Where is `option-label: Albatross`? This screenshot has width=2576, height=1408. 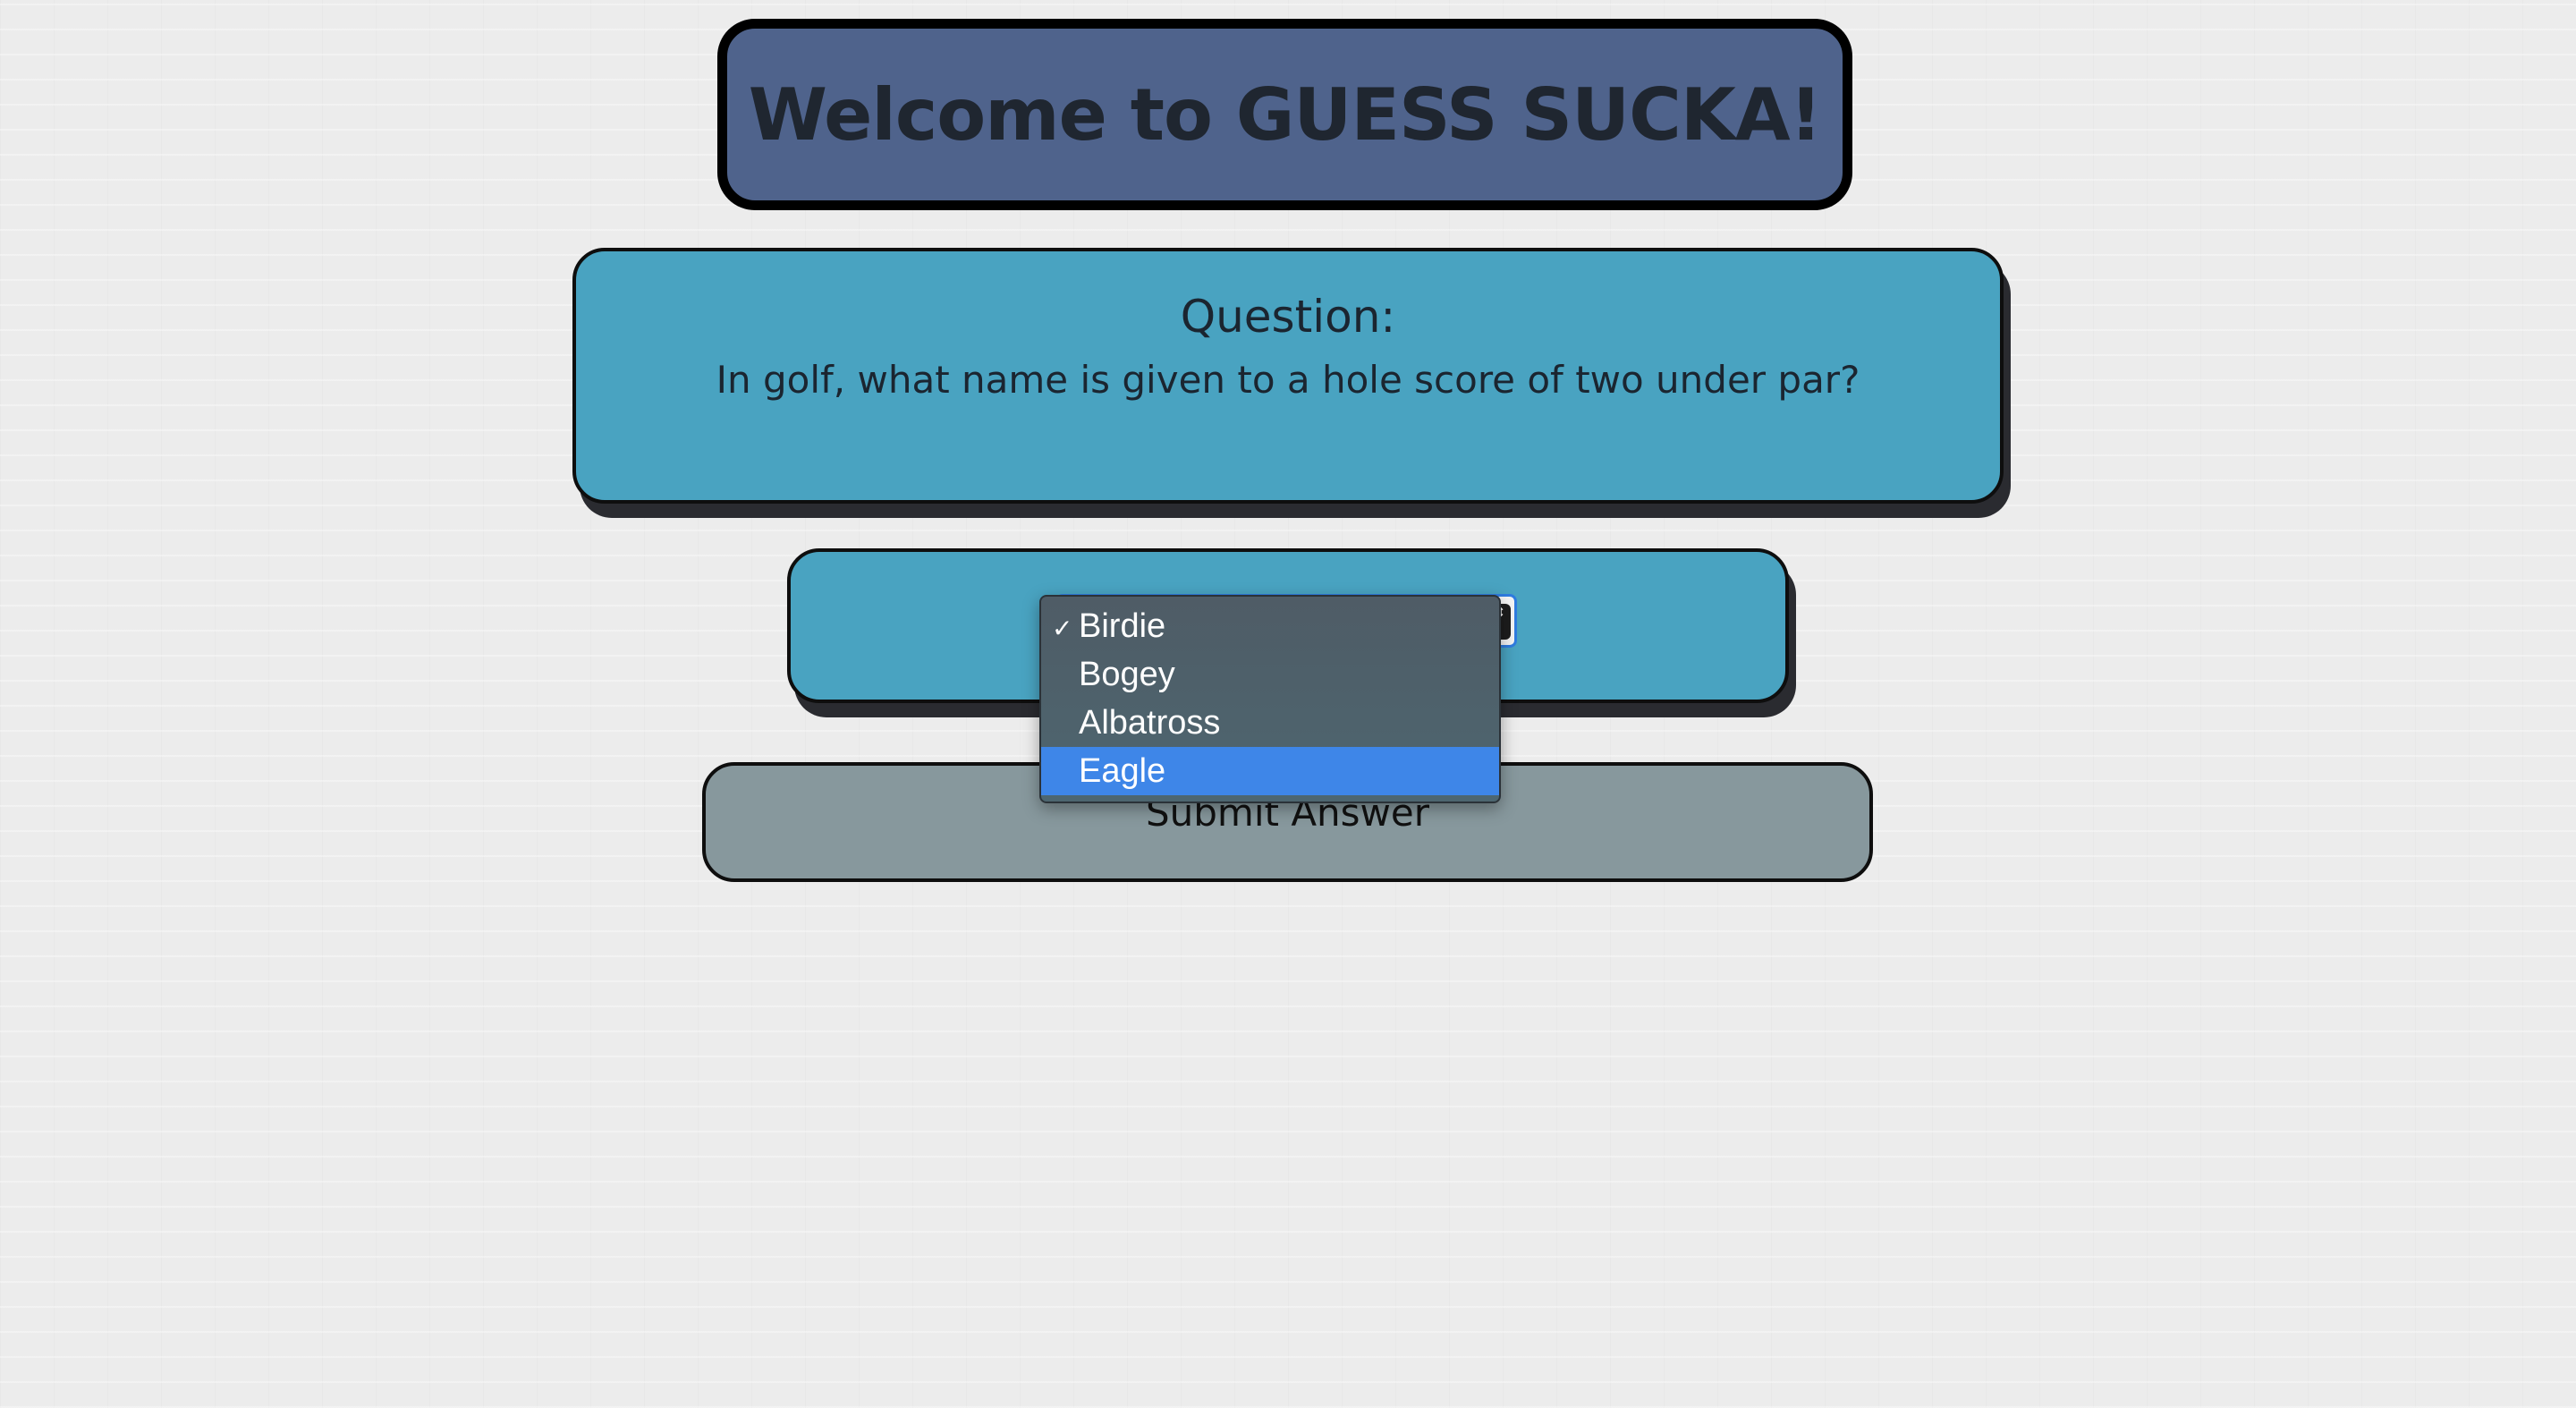
option-label: Albatross is located at coordinates (1150, 722).